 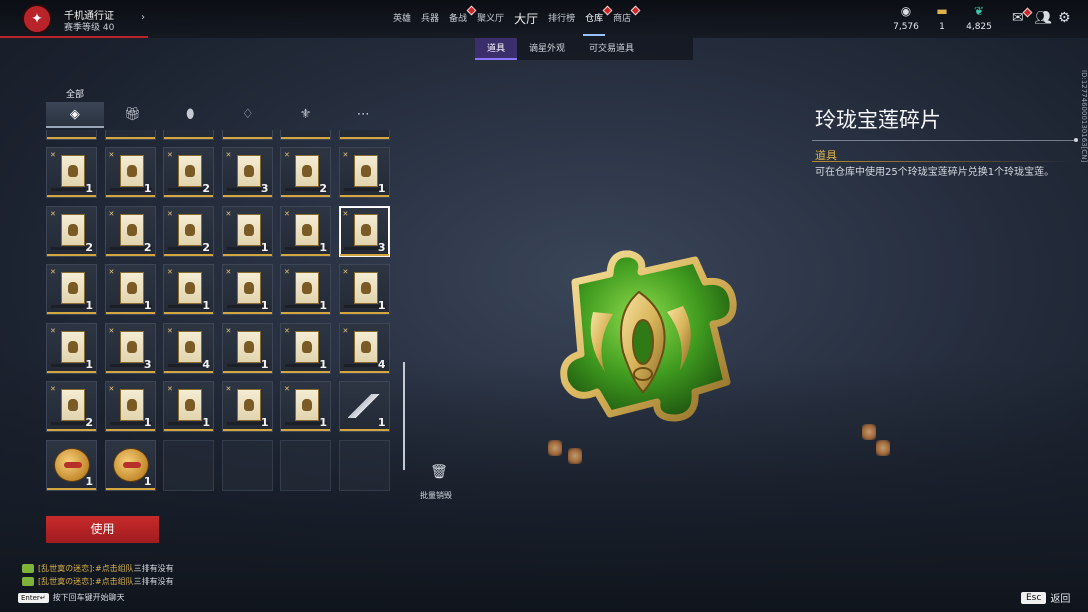 What do you see at coordinates (1045, 597) in the screenshot?
I see `back-control: Esc 返回` at bounding box center [1045, 597].